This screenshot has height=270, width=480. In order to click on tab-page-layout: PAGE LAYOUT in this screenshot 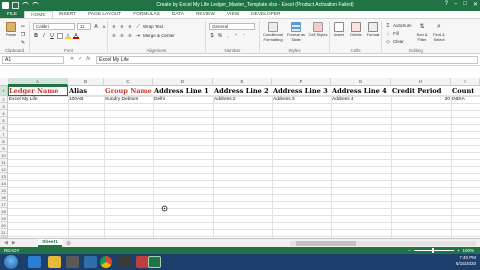, I will do `click(104, 14)`.